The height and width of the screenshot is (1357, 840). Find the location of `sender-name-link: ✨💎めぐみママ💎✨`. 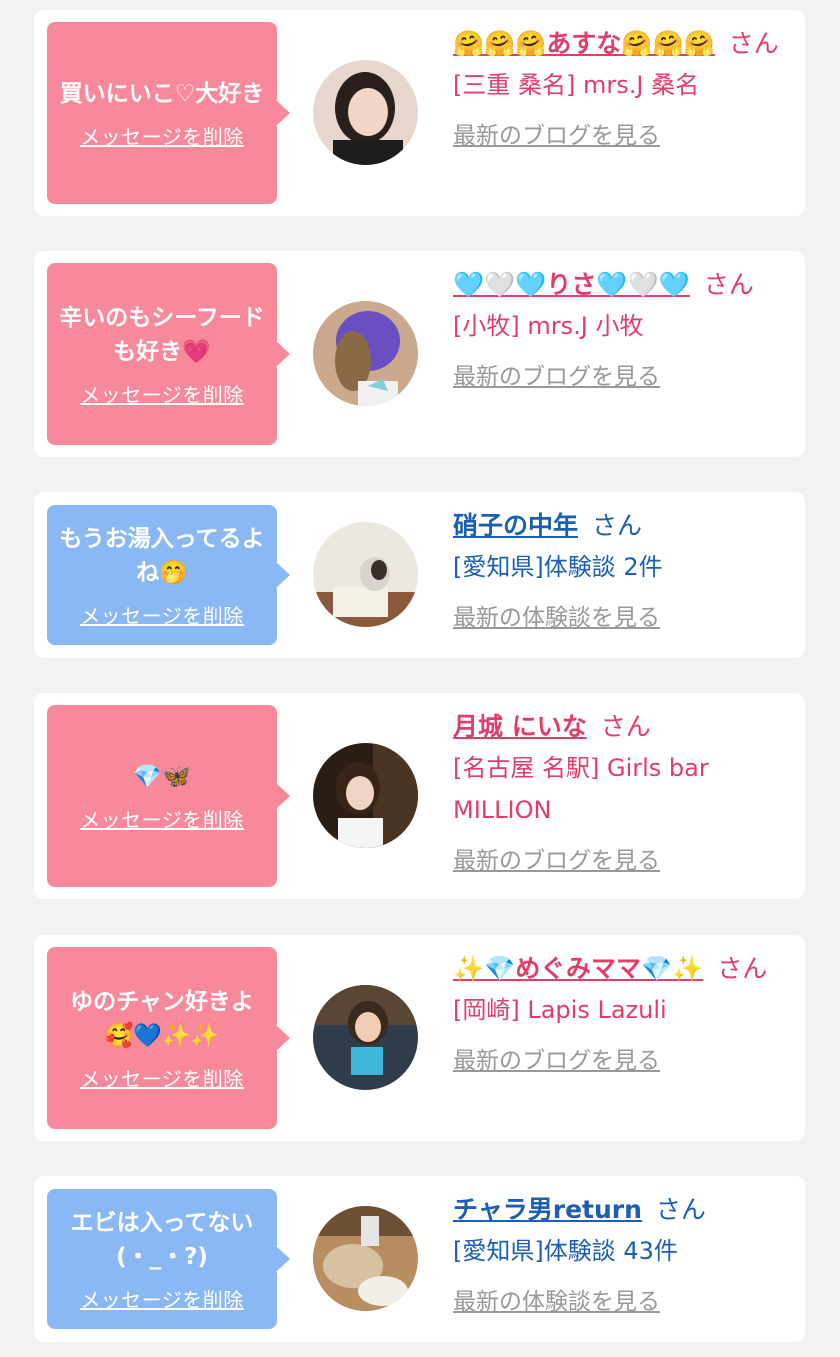

sender-name-link: ✨💎めぐみママ💎✨ is located at coordinates (578, 968).